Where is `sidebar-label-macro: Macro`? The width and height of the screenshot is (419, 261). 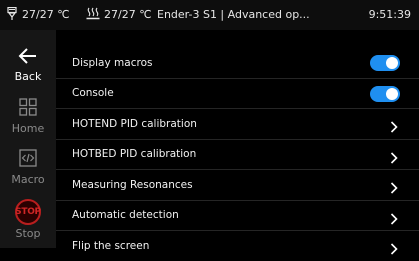
sidebar-label-macro: Macro is located at coordinates (28, 179).